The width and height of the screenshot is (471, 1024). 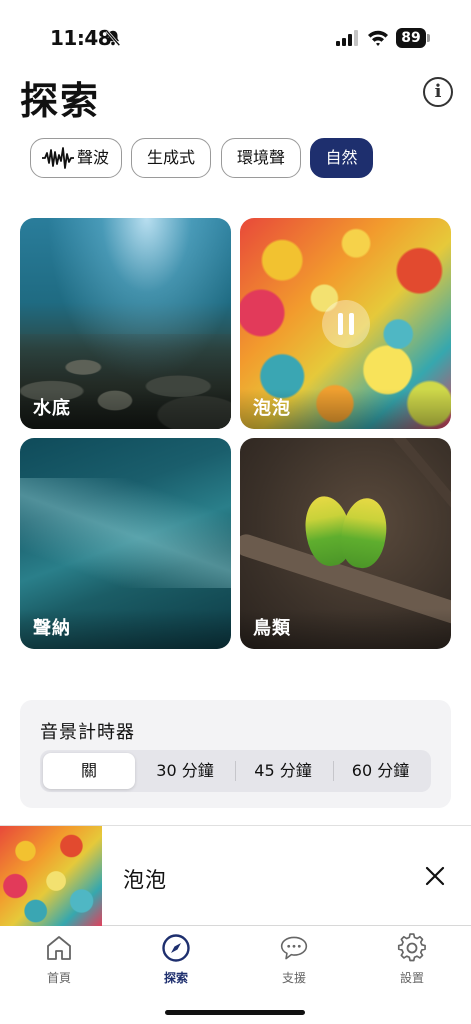 I want to click on cellular-signal-icon, so click(x=347, y=38).